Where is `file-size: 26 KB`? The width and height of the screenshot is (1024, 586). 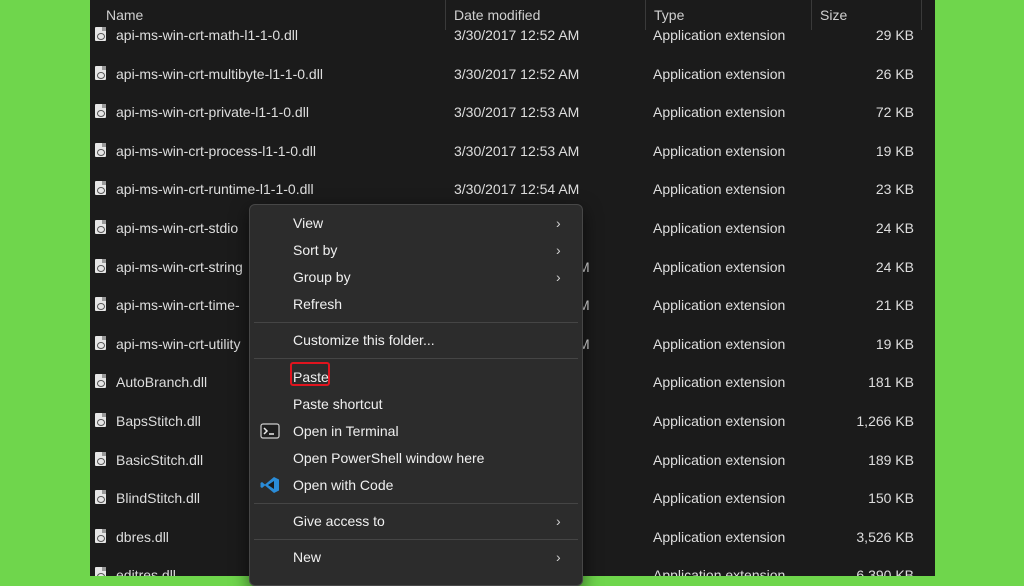 file-size: 26 KB is located at coordinates (894, 73).